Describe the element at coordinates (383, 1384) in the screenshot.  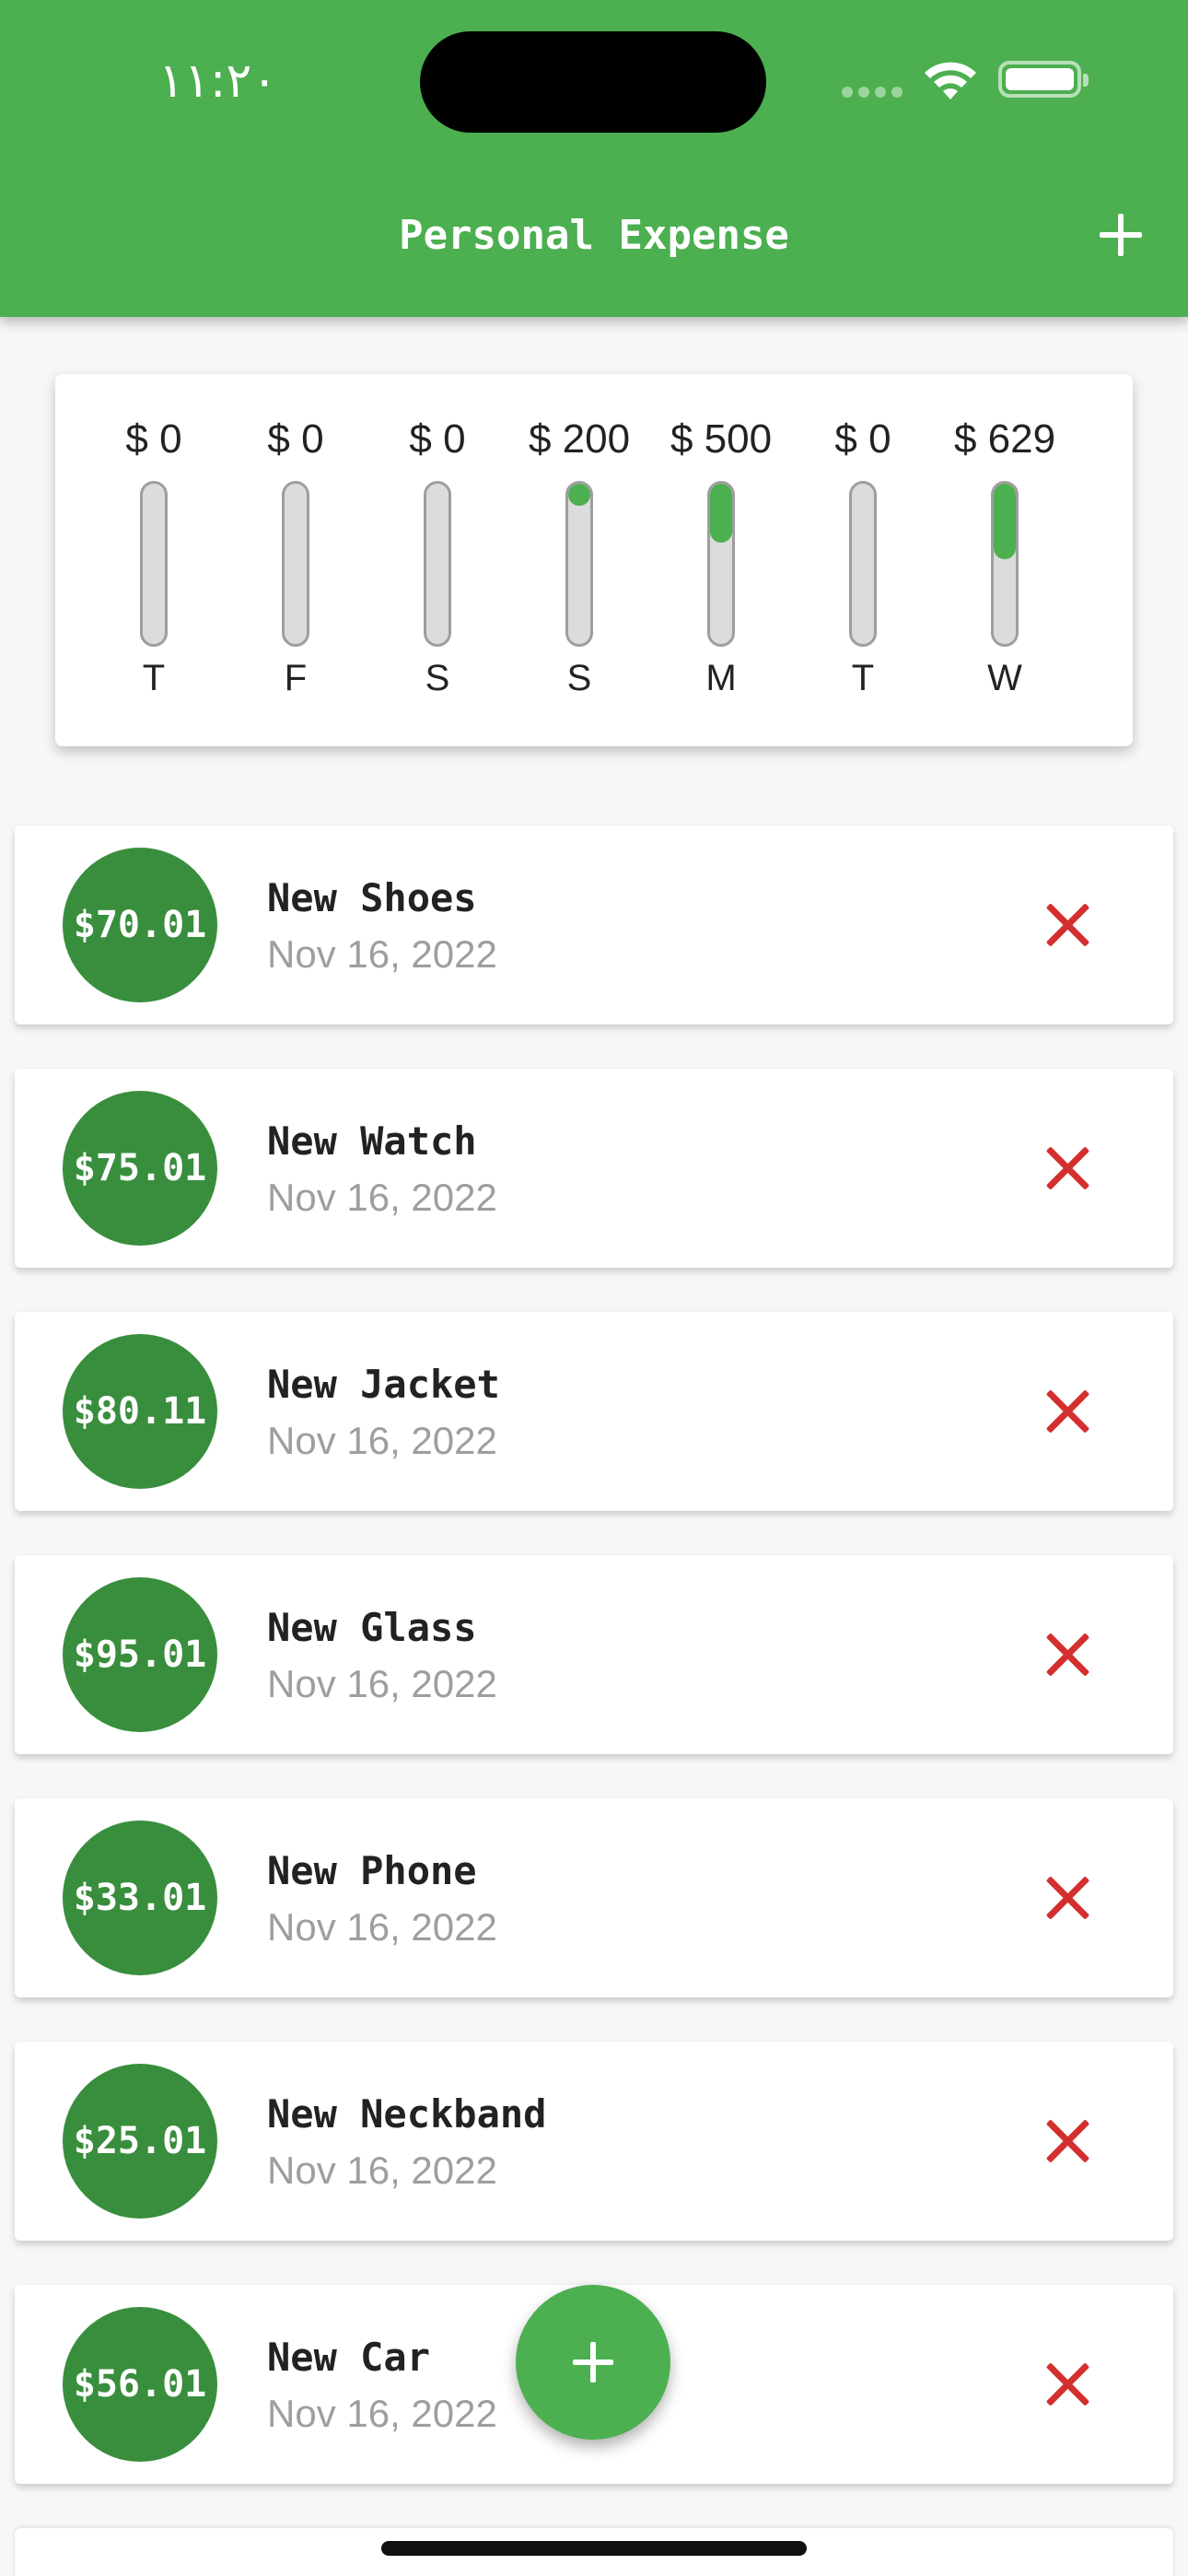
I see `transaction-title: New Jacket` at that location.